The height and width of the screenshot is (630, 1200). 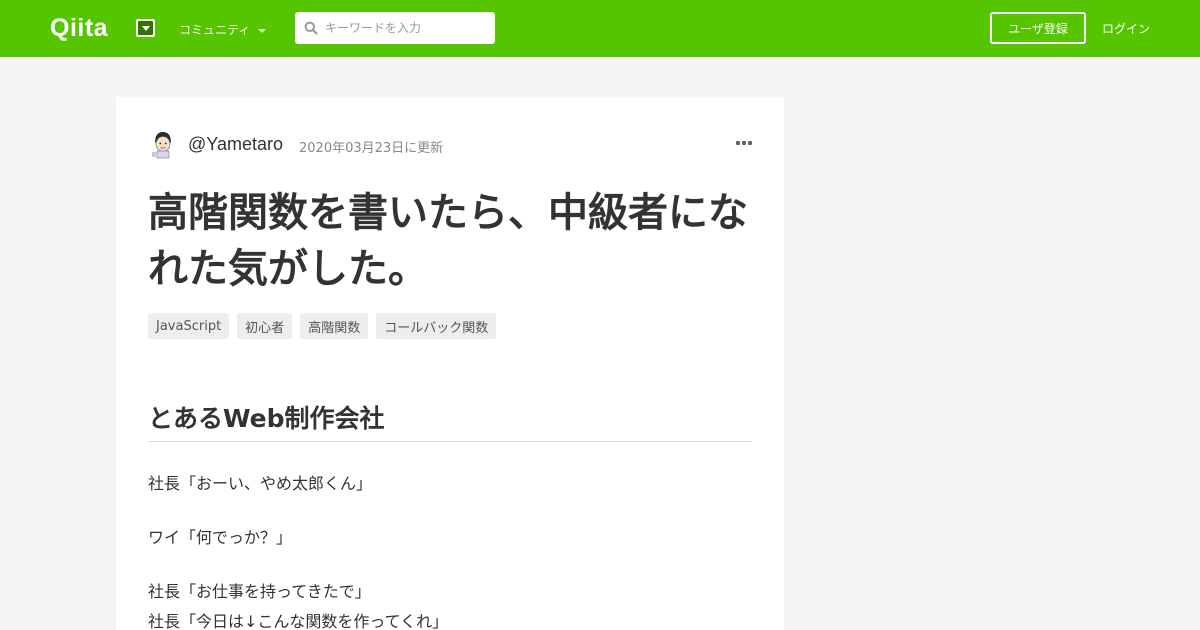 What do you see at coordinates (220, 537) in the screenshot?
I see `body-paragraph: ワイ「何でっか？」` at bounding box center [220, 537].